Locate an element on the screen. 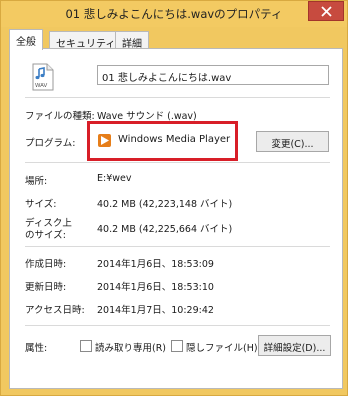  file-type-value: Wave サウンド (.wav) is located at coordinates (147, 116).